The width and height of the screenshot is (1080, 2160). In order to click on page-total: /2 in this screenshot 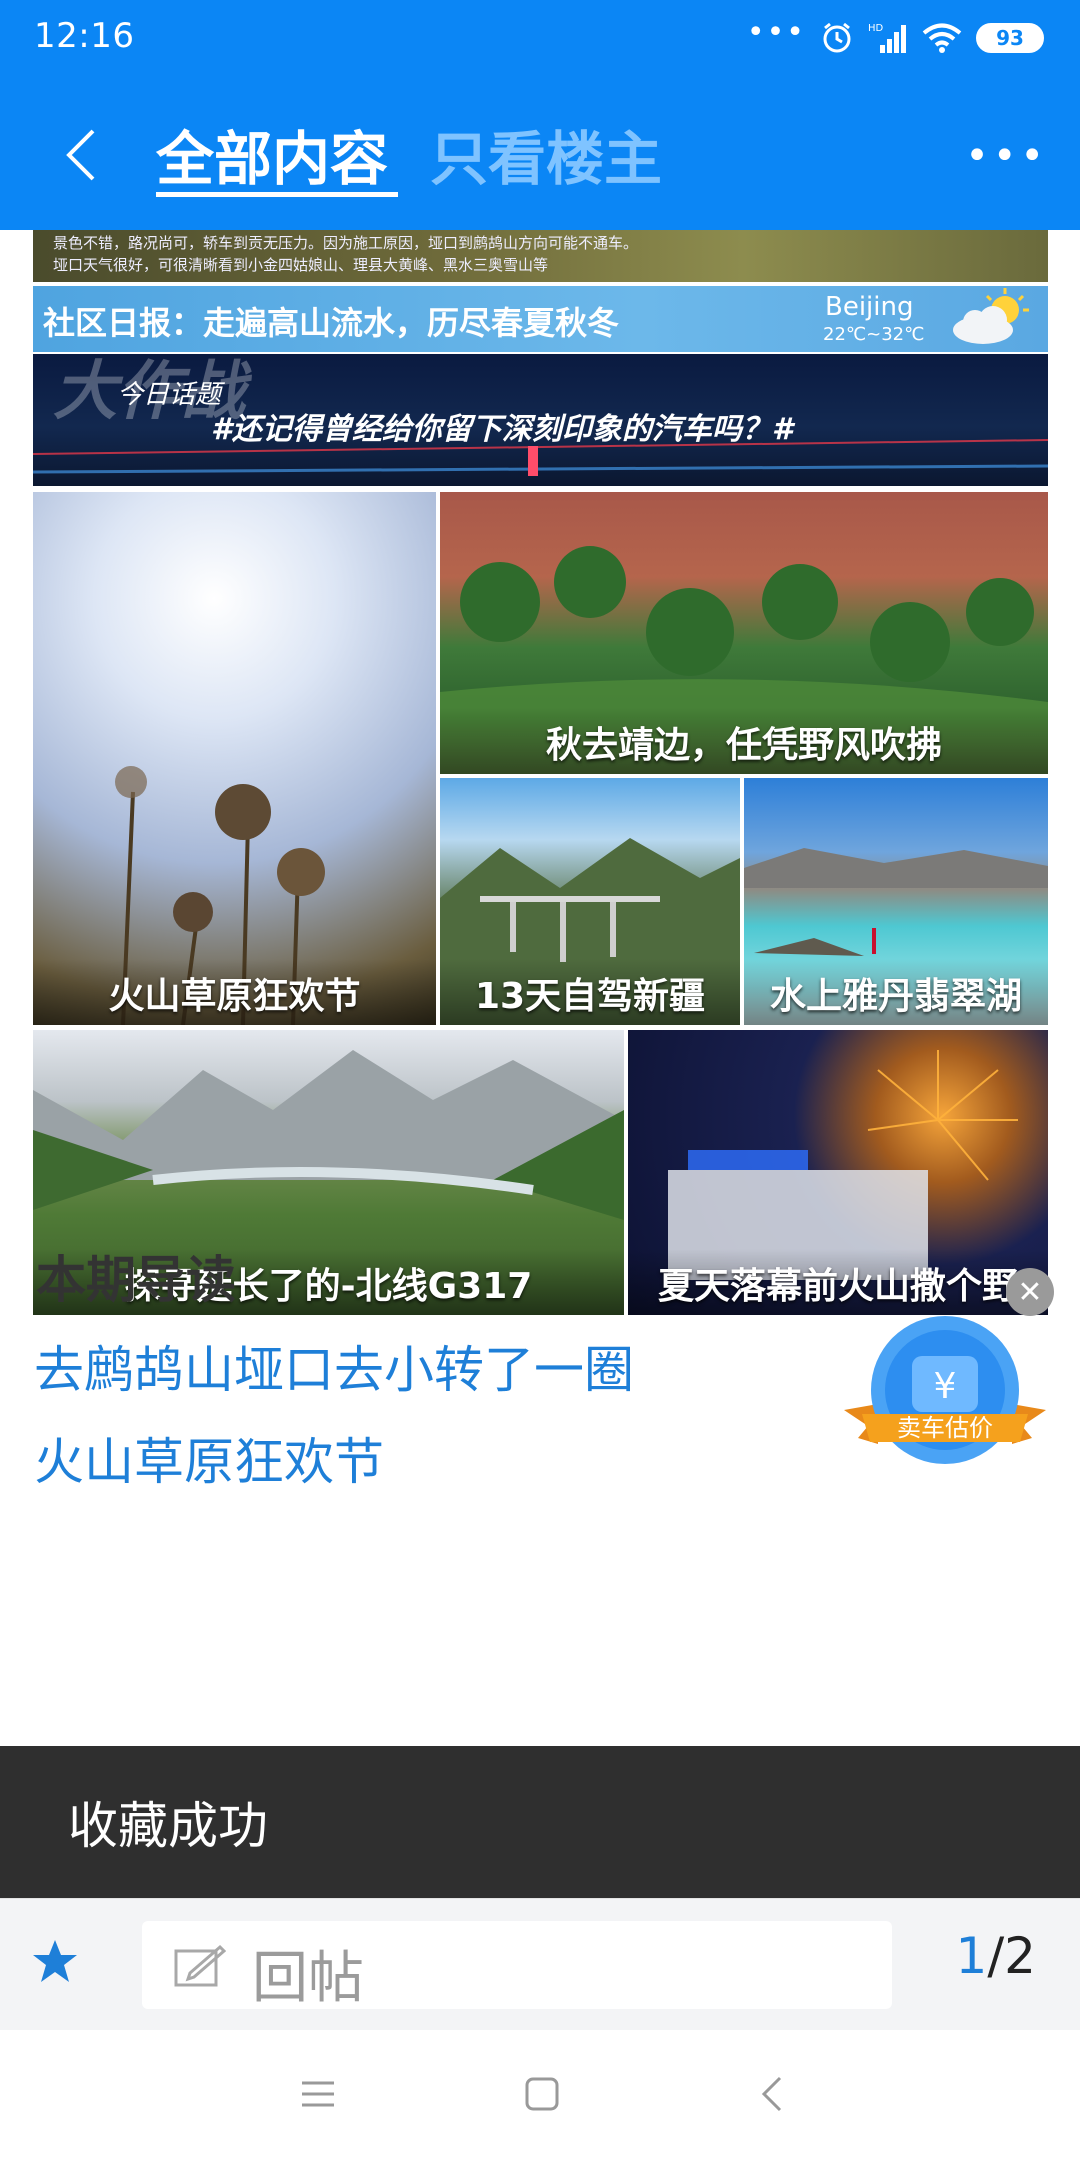, I will do `click(1011, 1956)`.